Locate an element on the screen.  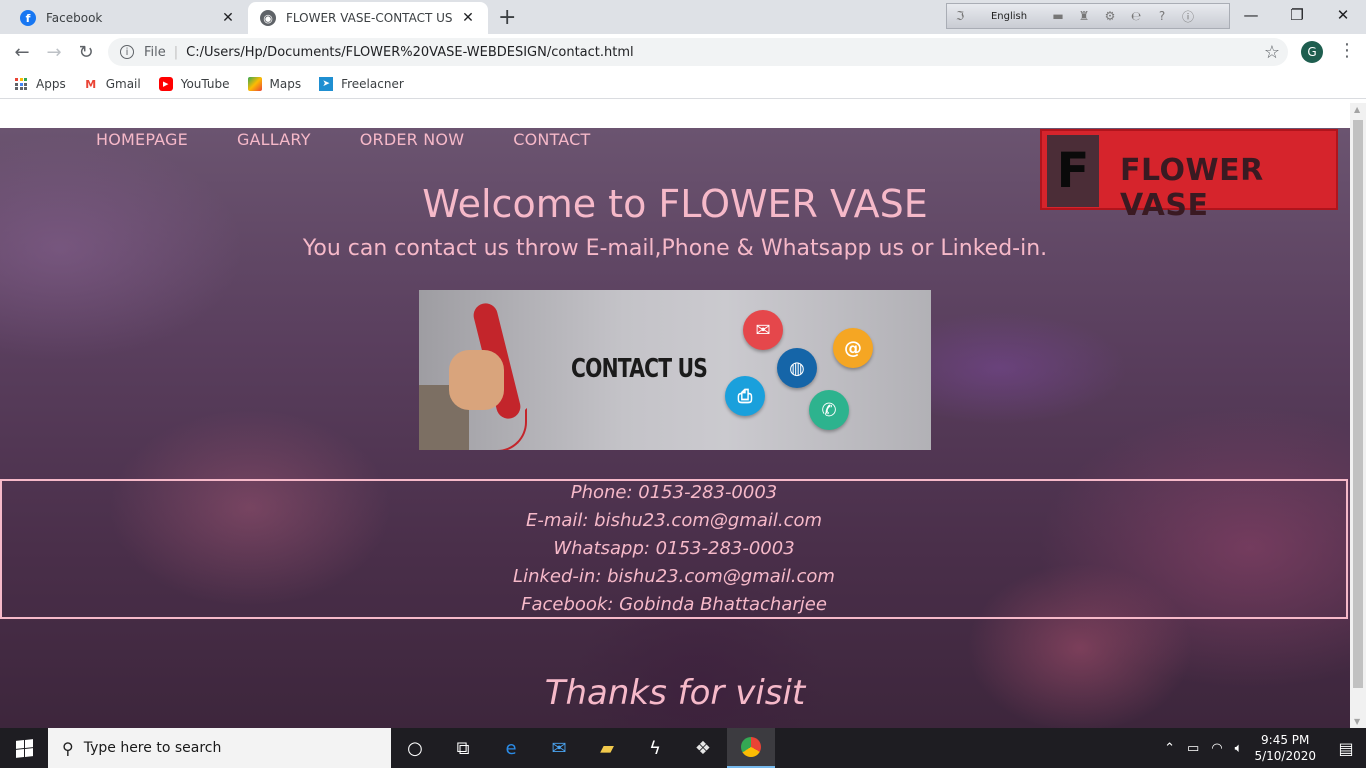
task-view-icon: ⧉ is located at coordinates (463, 748).